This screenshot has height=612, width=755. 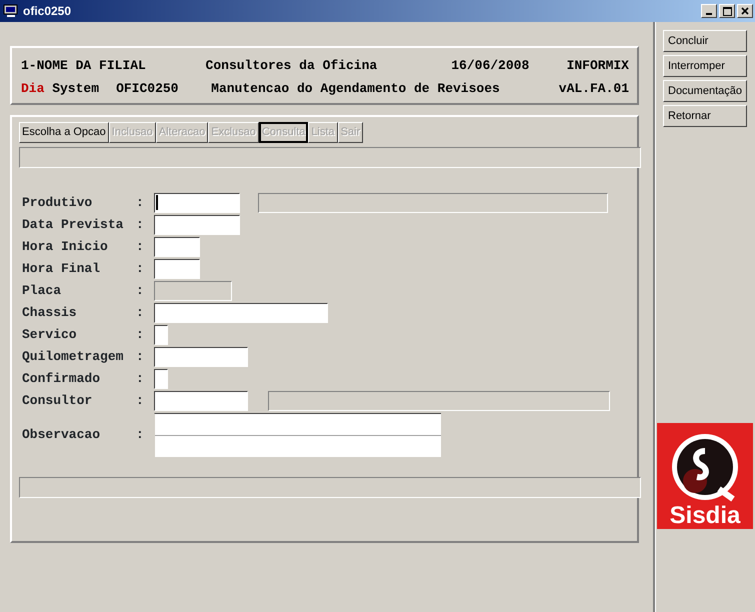 What do you see at coordinates (58, 203) in the screenshot?
I see `field-label: Produtivo` at bounding box center [58, 203].